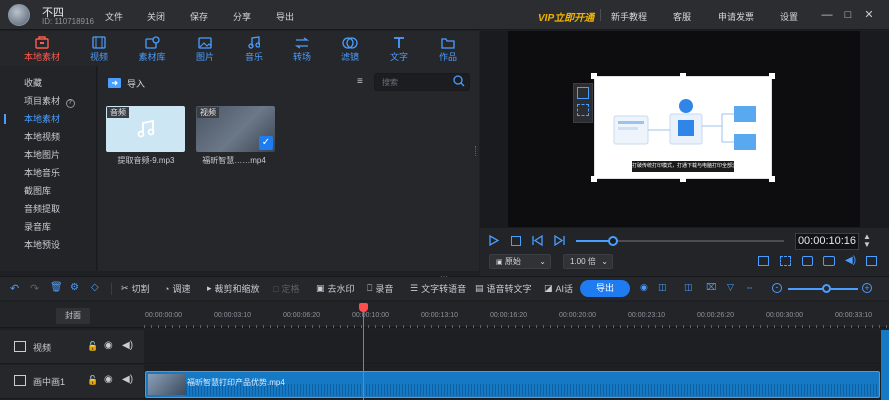 The height and width of the screenshot is (400, 889). Describe the element at coordinates (503, 288) in the screenshot. I see `stt-button: ▤ 语音转文字` at that location.